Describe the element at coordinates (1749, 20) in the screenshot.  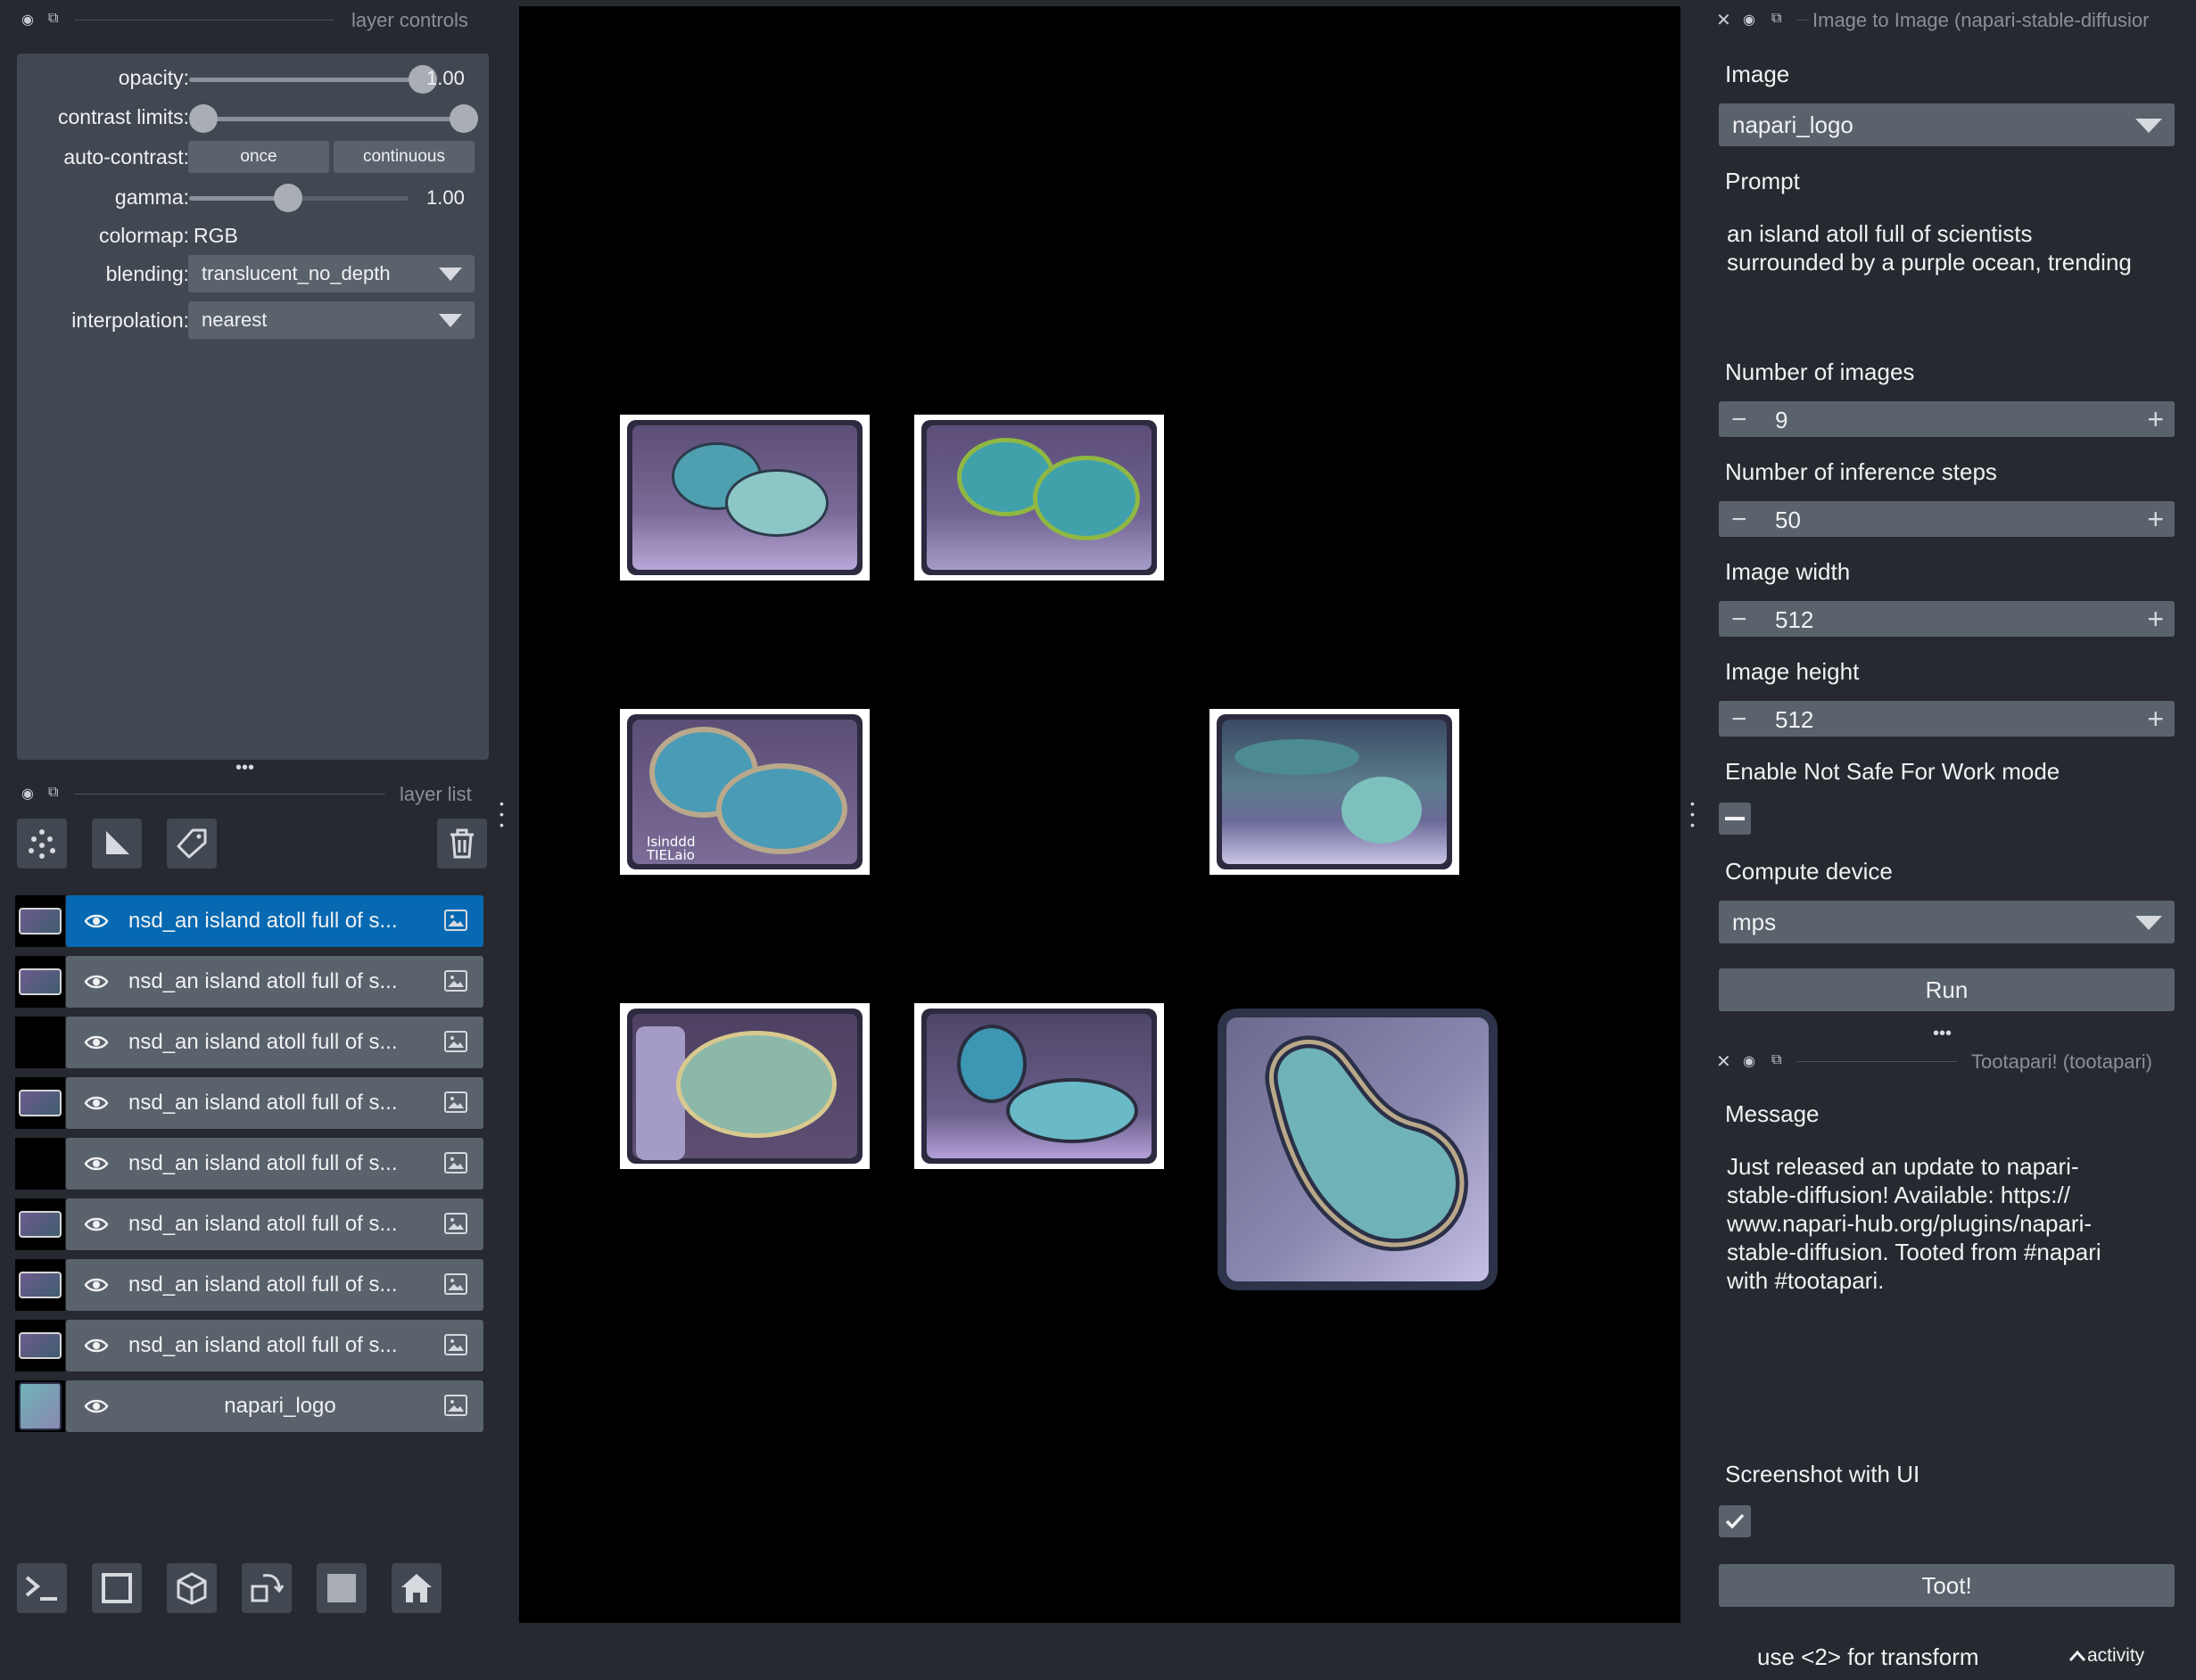
I see `img2img-hide-icon: ◉` at that location.